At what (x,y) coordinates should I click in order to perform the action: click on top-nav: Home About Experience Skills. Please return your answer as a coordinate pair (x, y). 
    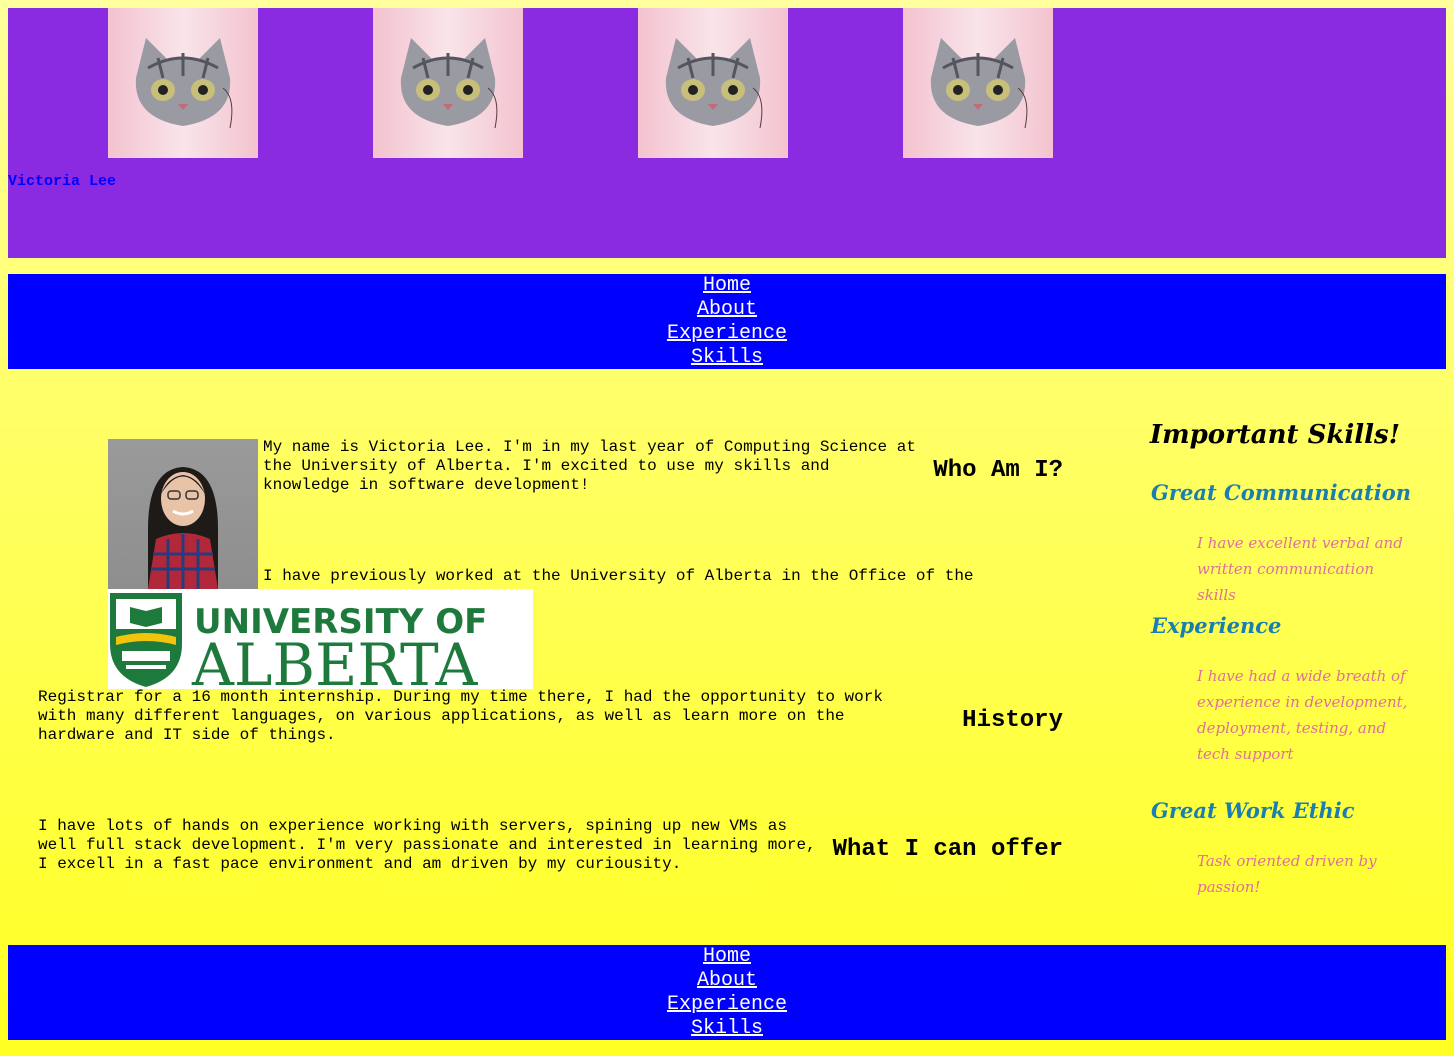
    Looking at the image, I should click on (727, 321).